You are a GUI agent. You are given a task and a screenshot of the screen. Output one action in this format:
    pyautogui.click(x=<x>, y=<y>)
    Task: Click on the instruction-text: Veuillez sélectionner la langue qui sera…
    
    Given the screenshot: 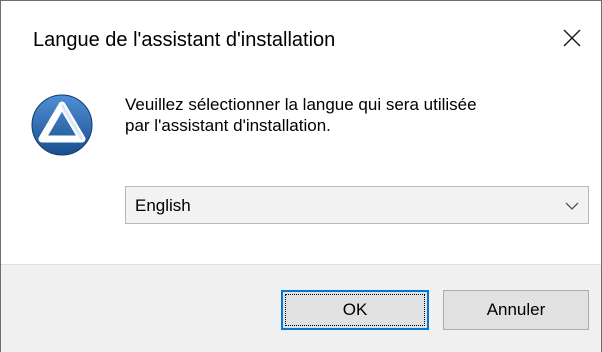 What is the action you would take?
    pyautogui.click(x=350, y=115)
    